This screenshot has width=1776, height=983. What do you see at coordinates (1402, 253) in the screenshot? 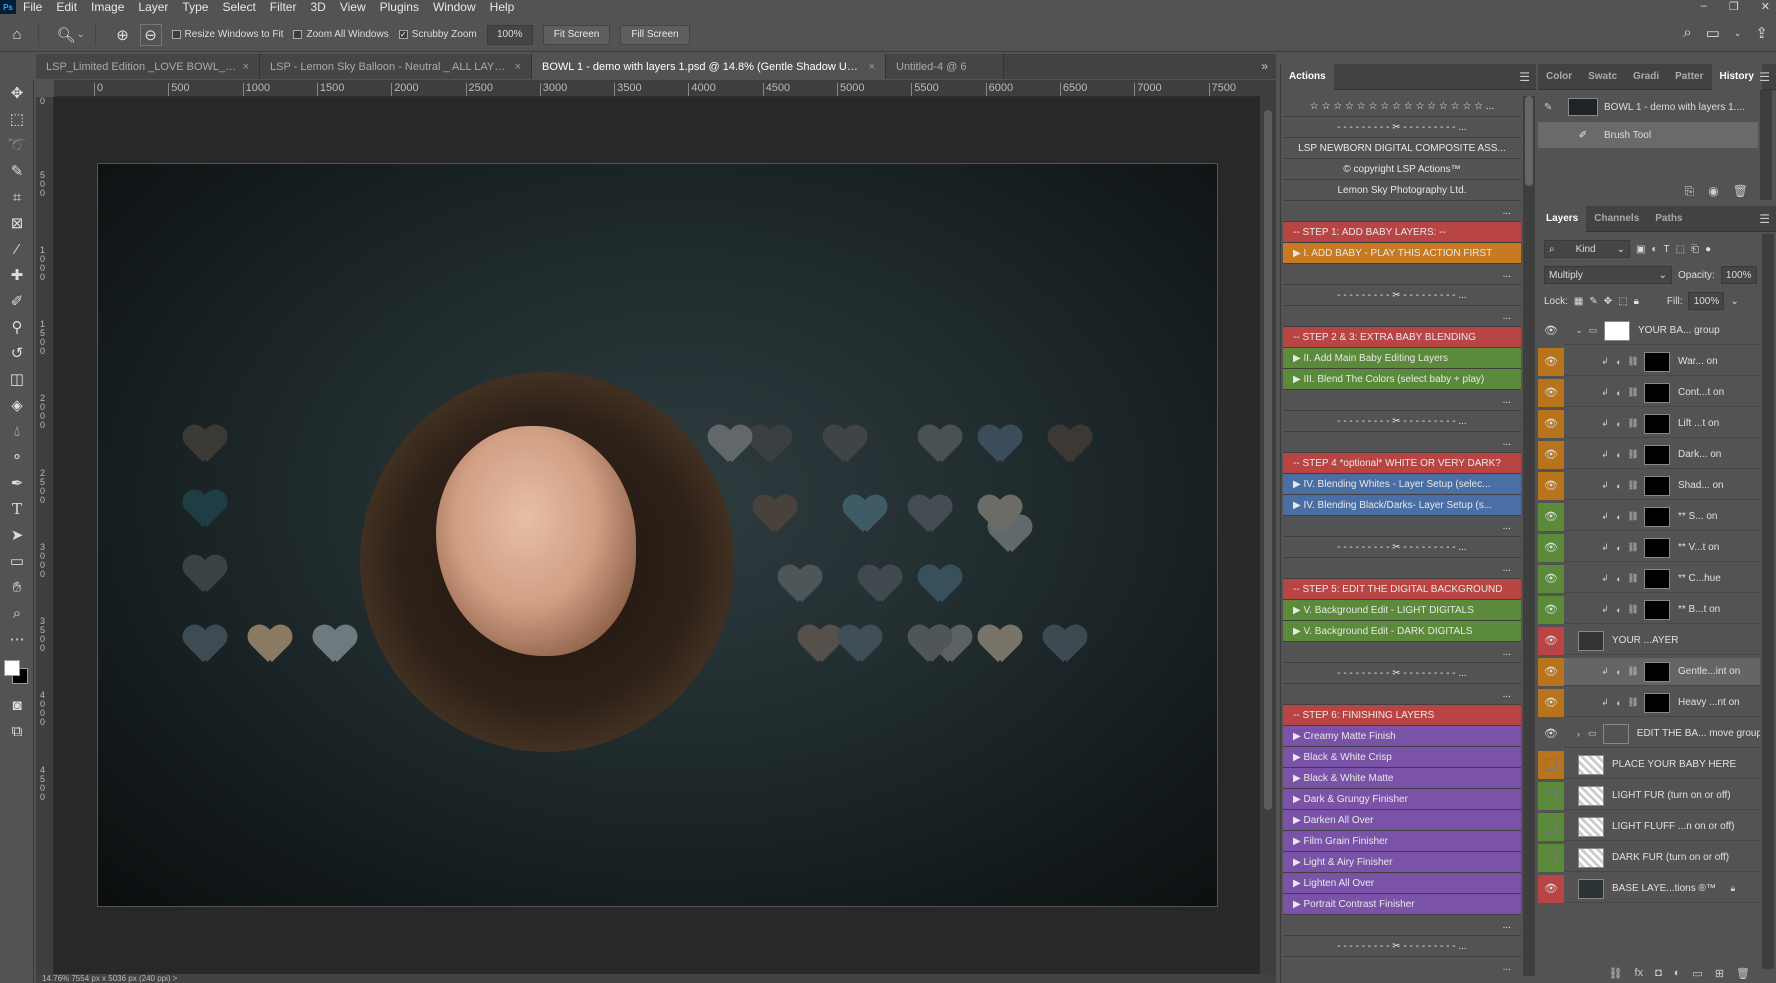
I see `action-item: ▶ I. ADD BABY - PLAY THIS ACTION FIRST` at bounding box center [1402, 253].